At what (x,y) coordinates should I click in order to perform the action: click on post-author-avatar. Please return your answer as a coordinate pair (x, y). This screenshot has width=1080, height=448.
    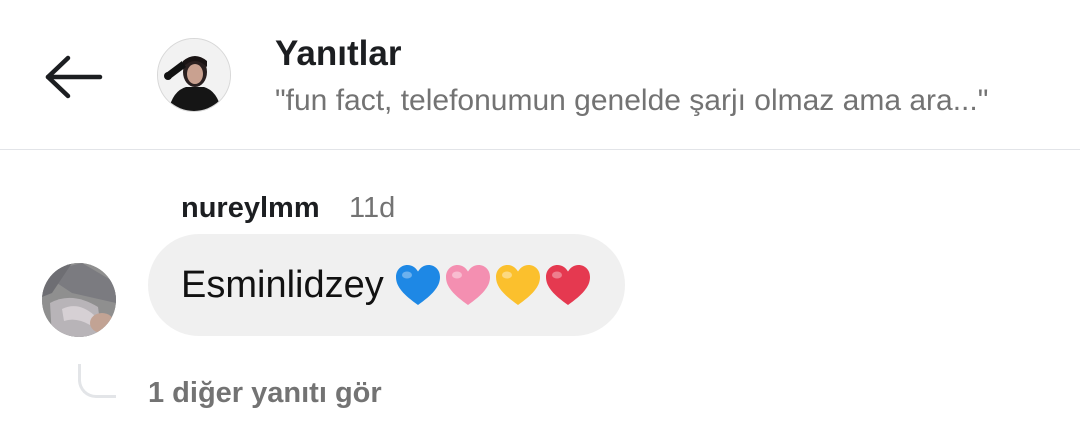
    Looking at the image, I should click on (194, 75).